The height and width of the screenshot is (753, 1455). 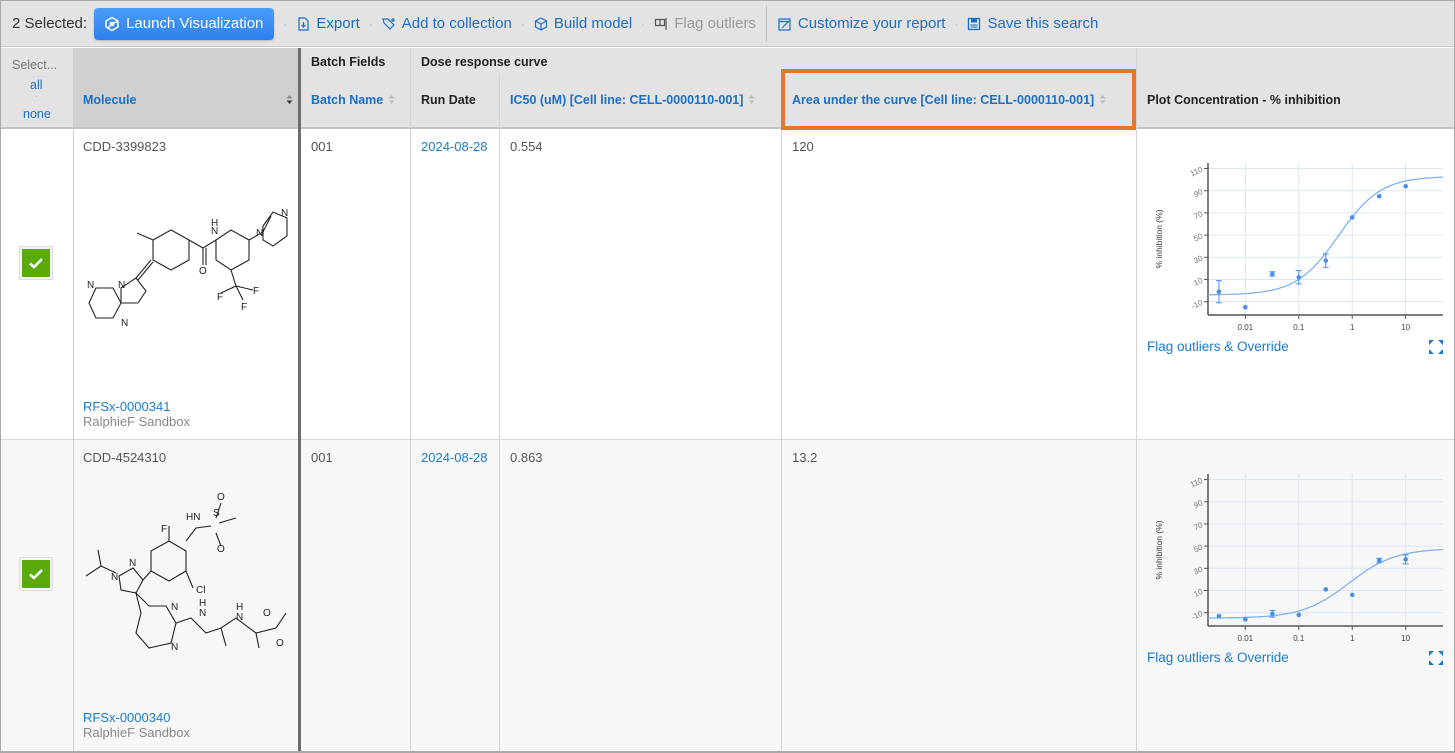 I want to click on batch-fields-group-label: Batch Fields, so click(x=348, y=62).